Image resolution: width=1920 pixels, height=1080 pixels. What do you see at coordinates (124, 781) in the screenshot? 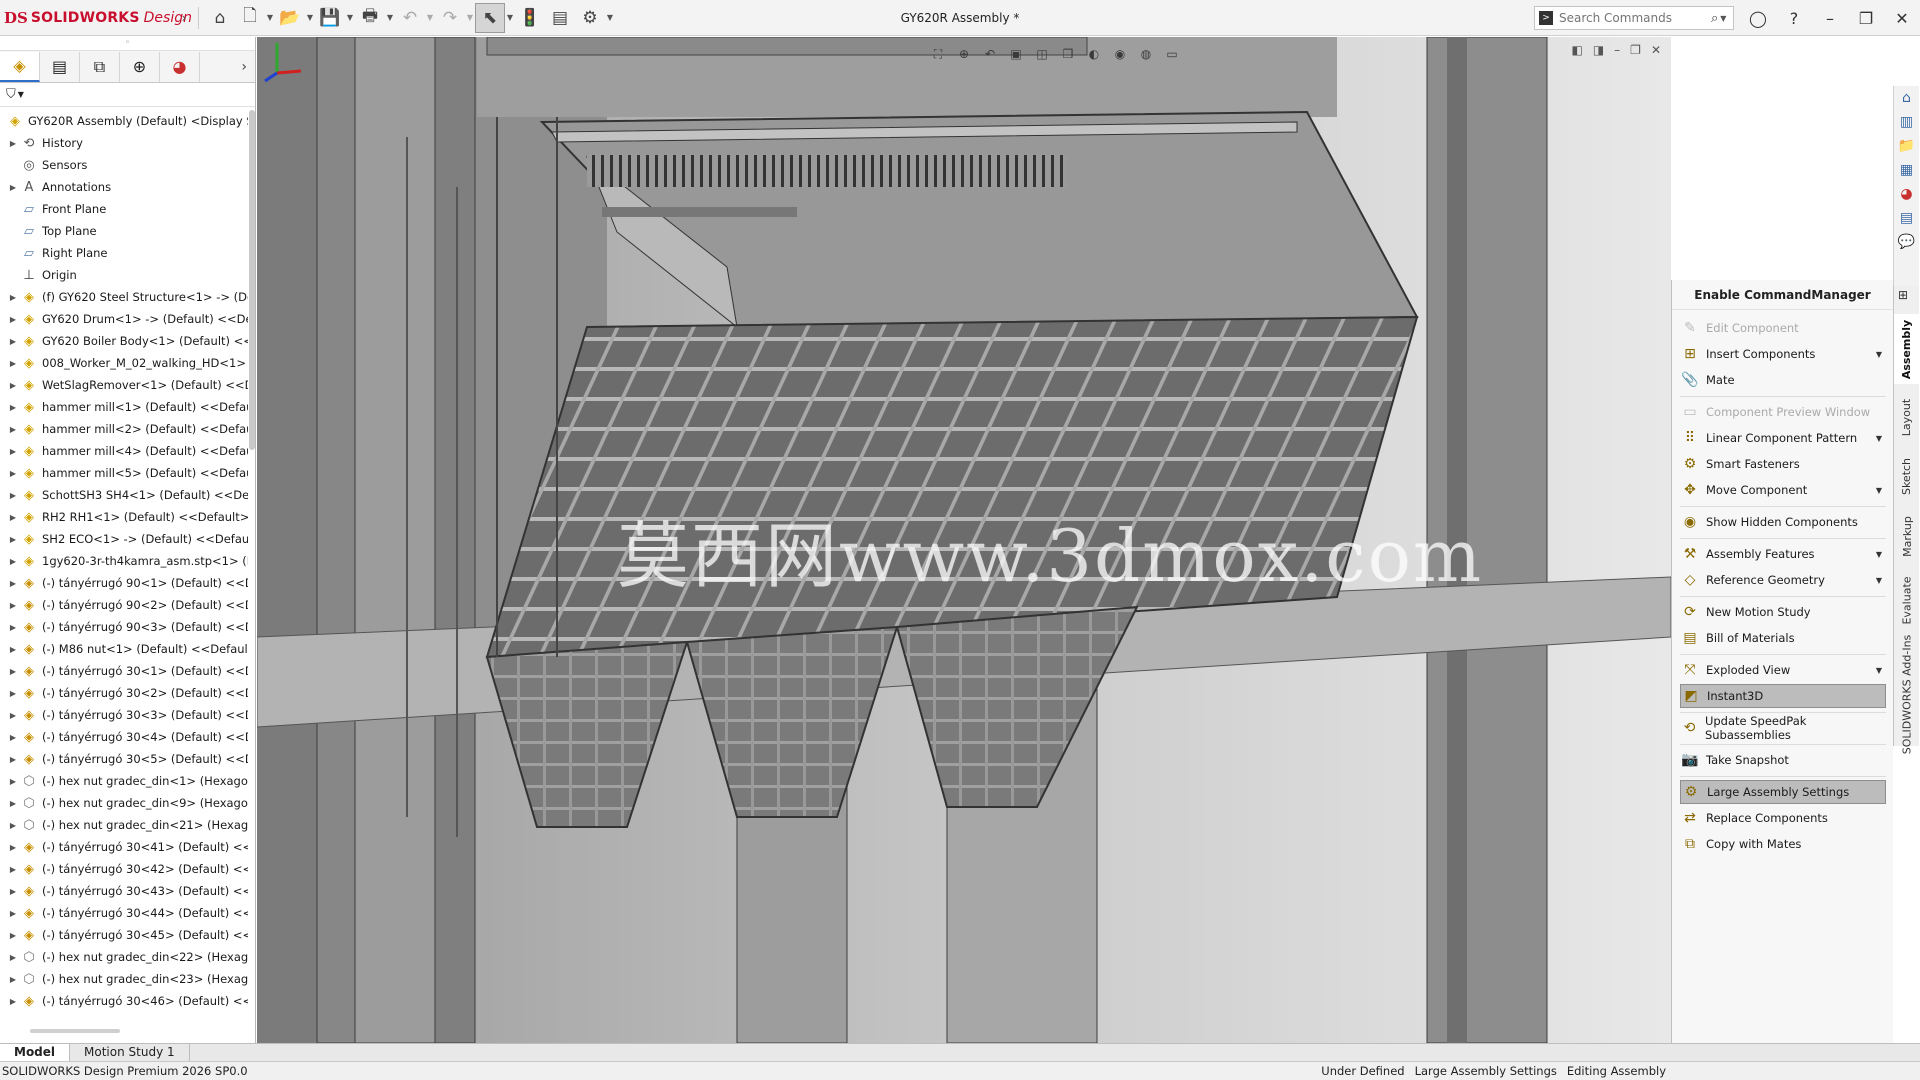
I see `tree-node: ▶ ⬡ (-) hex nut gradec_din<1> (Hexagor` at bounding box center [124, 781].